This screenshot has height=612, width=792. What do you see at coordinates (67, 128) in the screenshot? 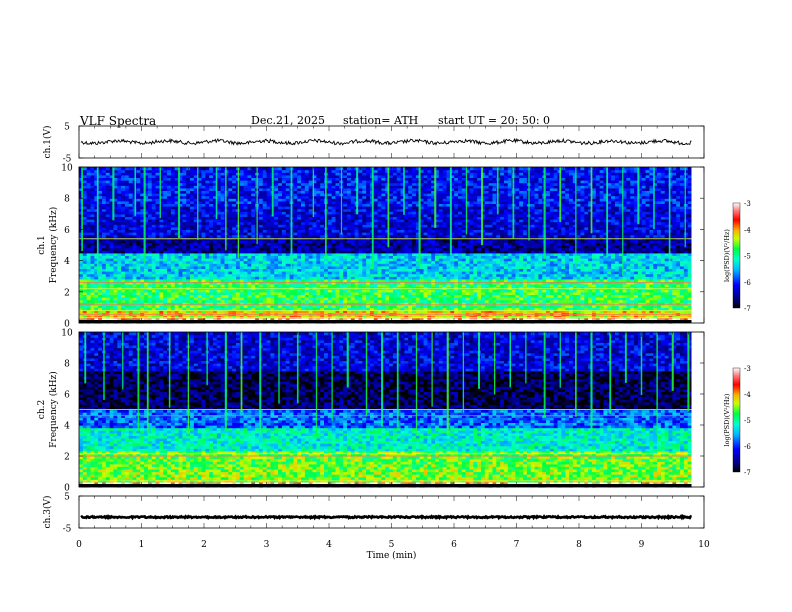
I see `ch1-waveform-ytick-label-0: 5` at bounding box center [67, 128].